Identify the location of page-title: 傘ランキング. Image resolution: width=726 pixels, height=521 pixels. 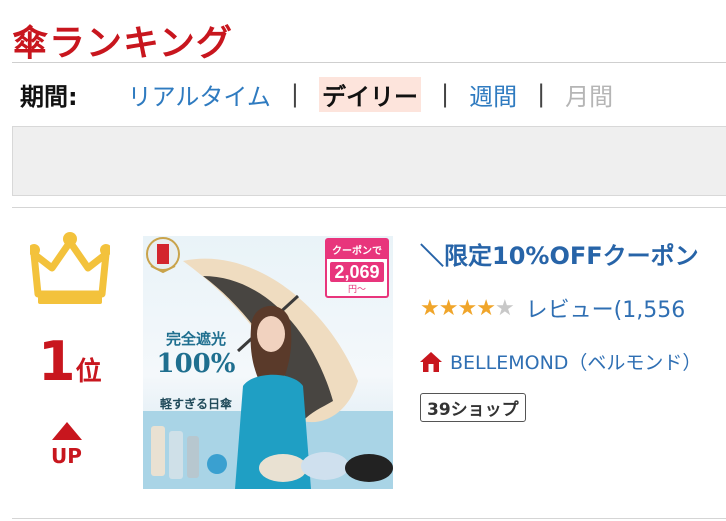
(122, 43).